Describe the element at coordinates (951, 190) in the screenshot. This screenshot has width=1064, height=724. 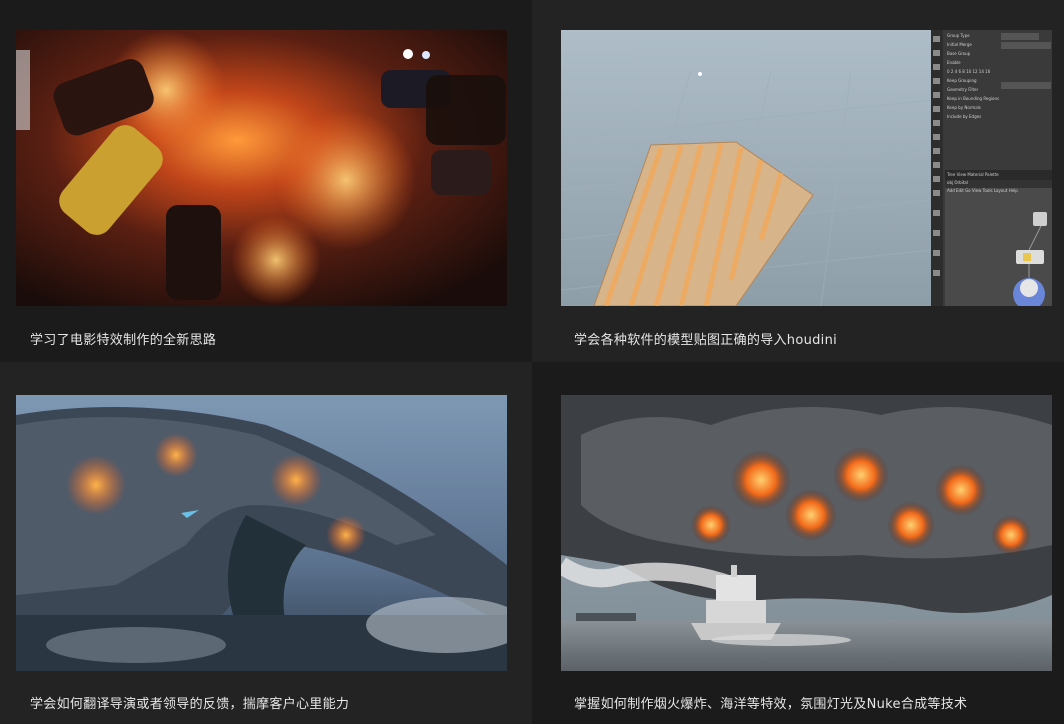
I see `menu-add: Add` at that location.